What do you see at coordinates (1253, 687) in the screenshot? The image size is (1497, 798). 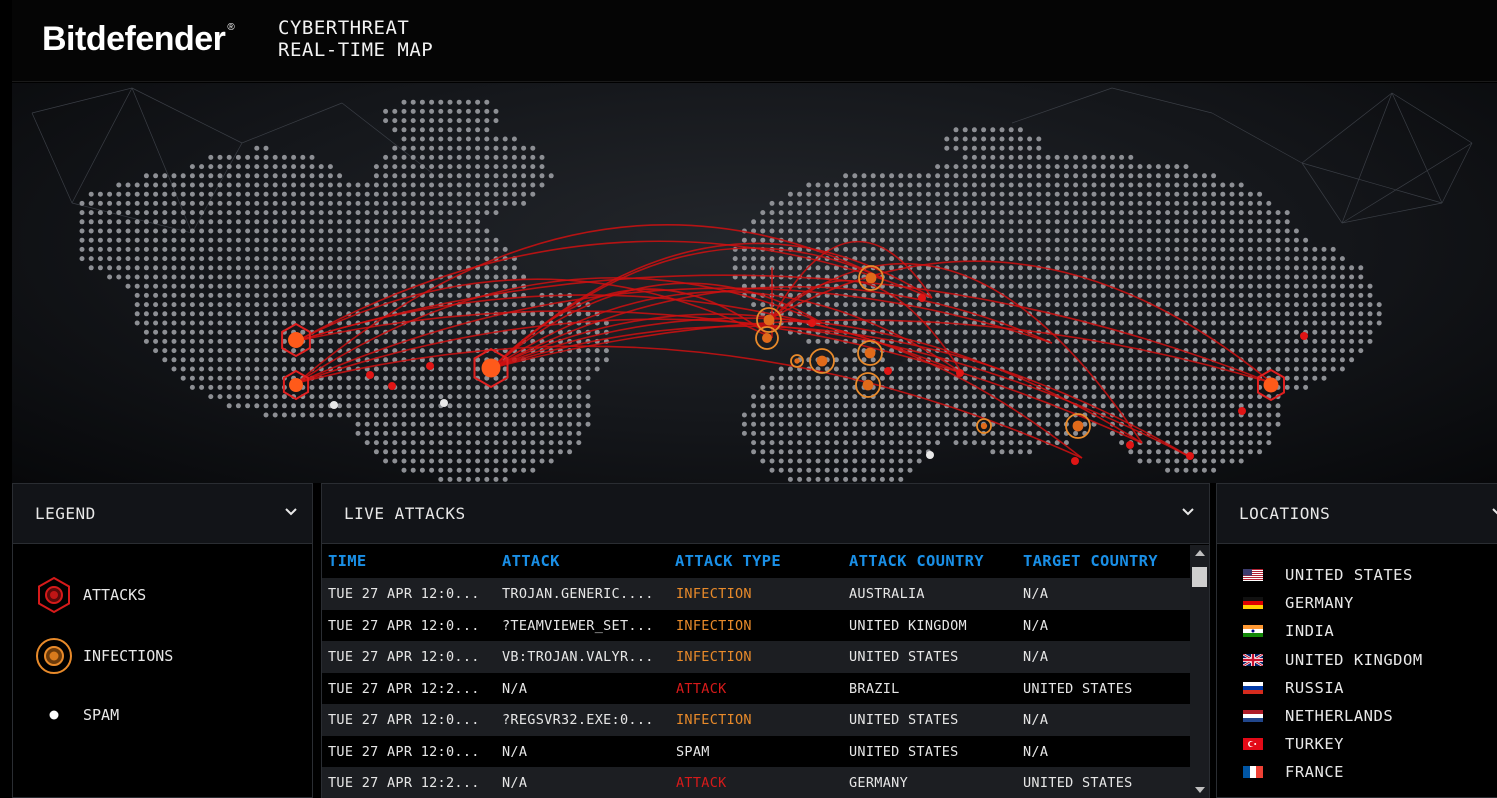 I see `ru-flag-icon` at bounding box center [1253, 687].